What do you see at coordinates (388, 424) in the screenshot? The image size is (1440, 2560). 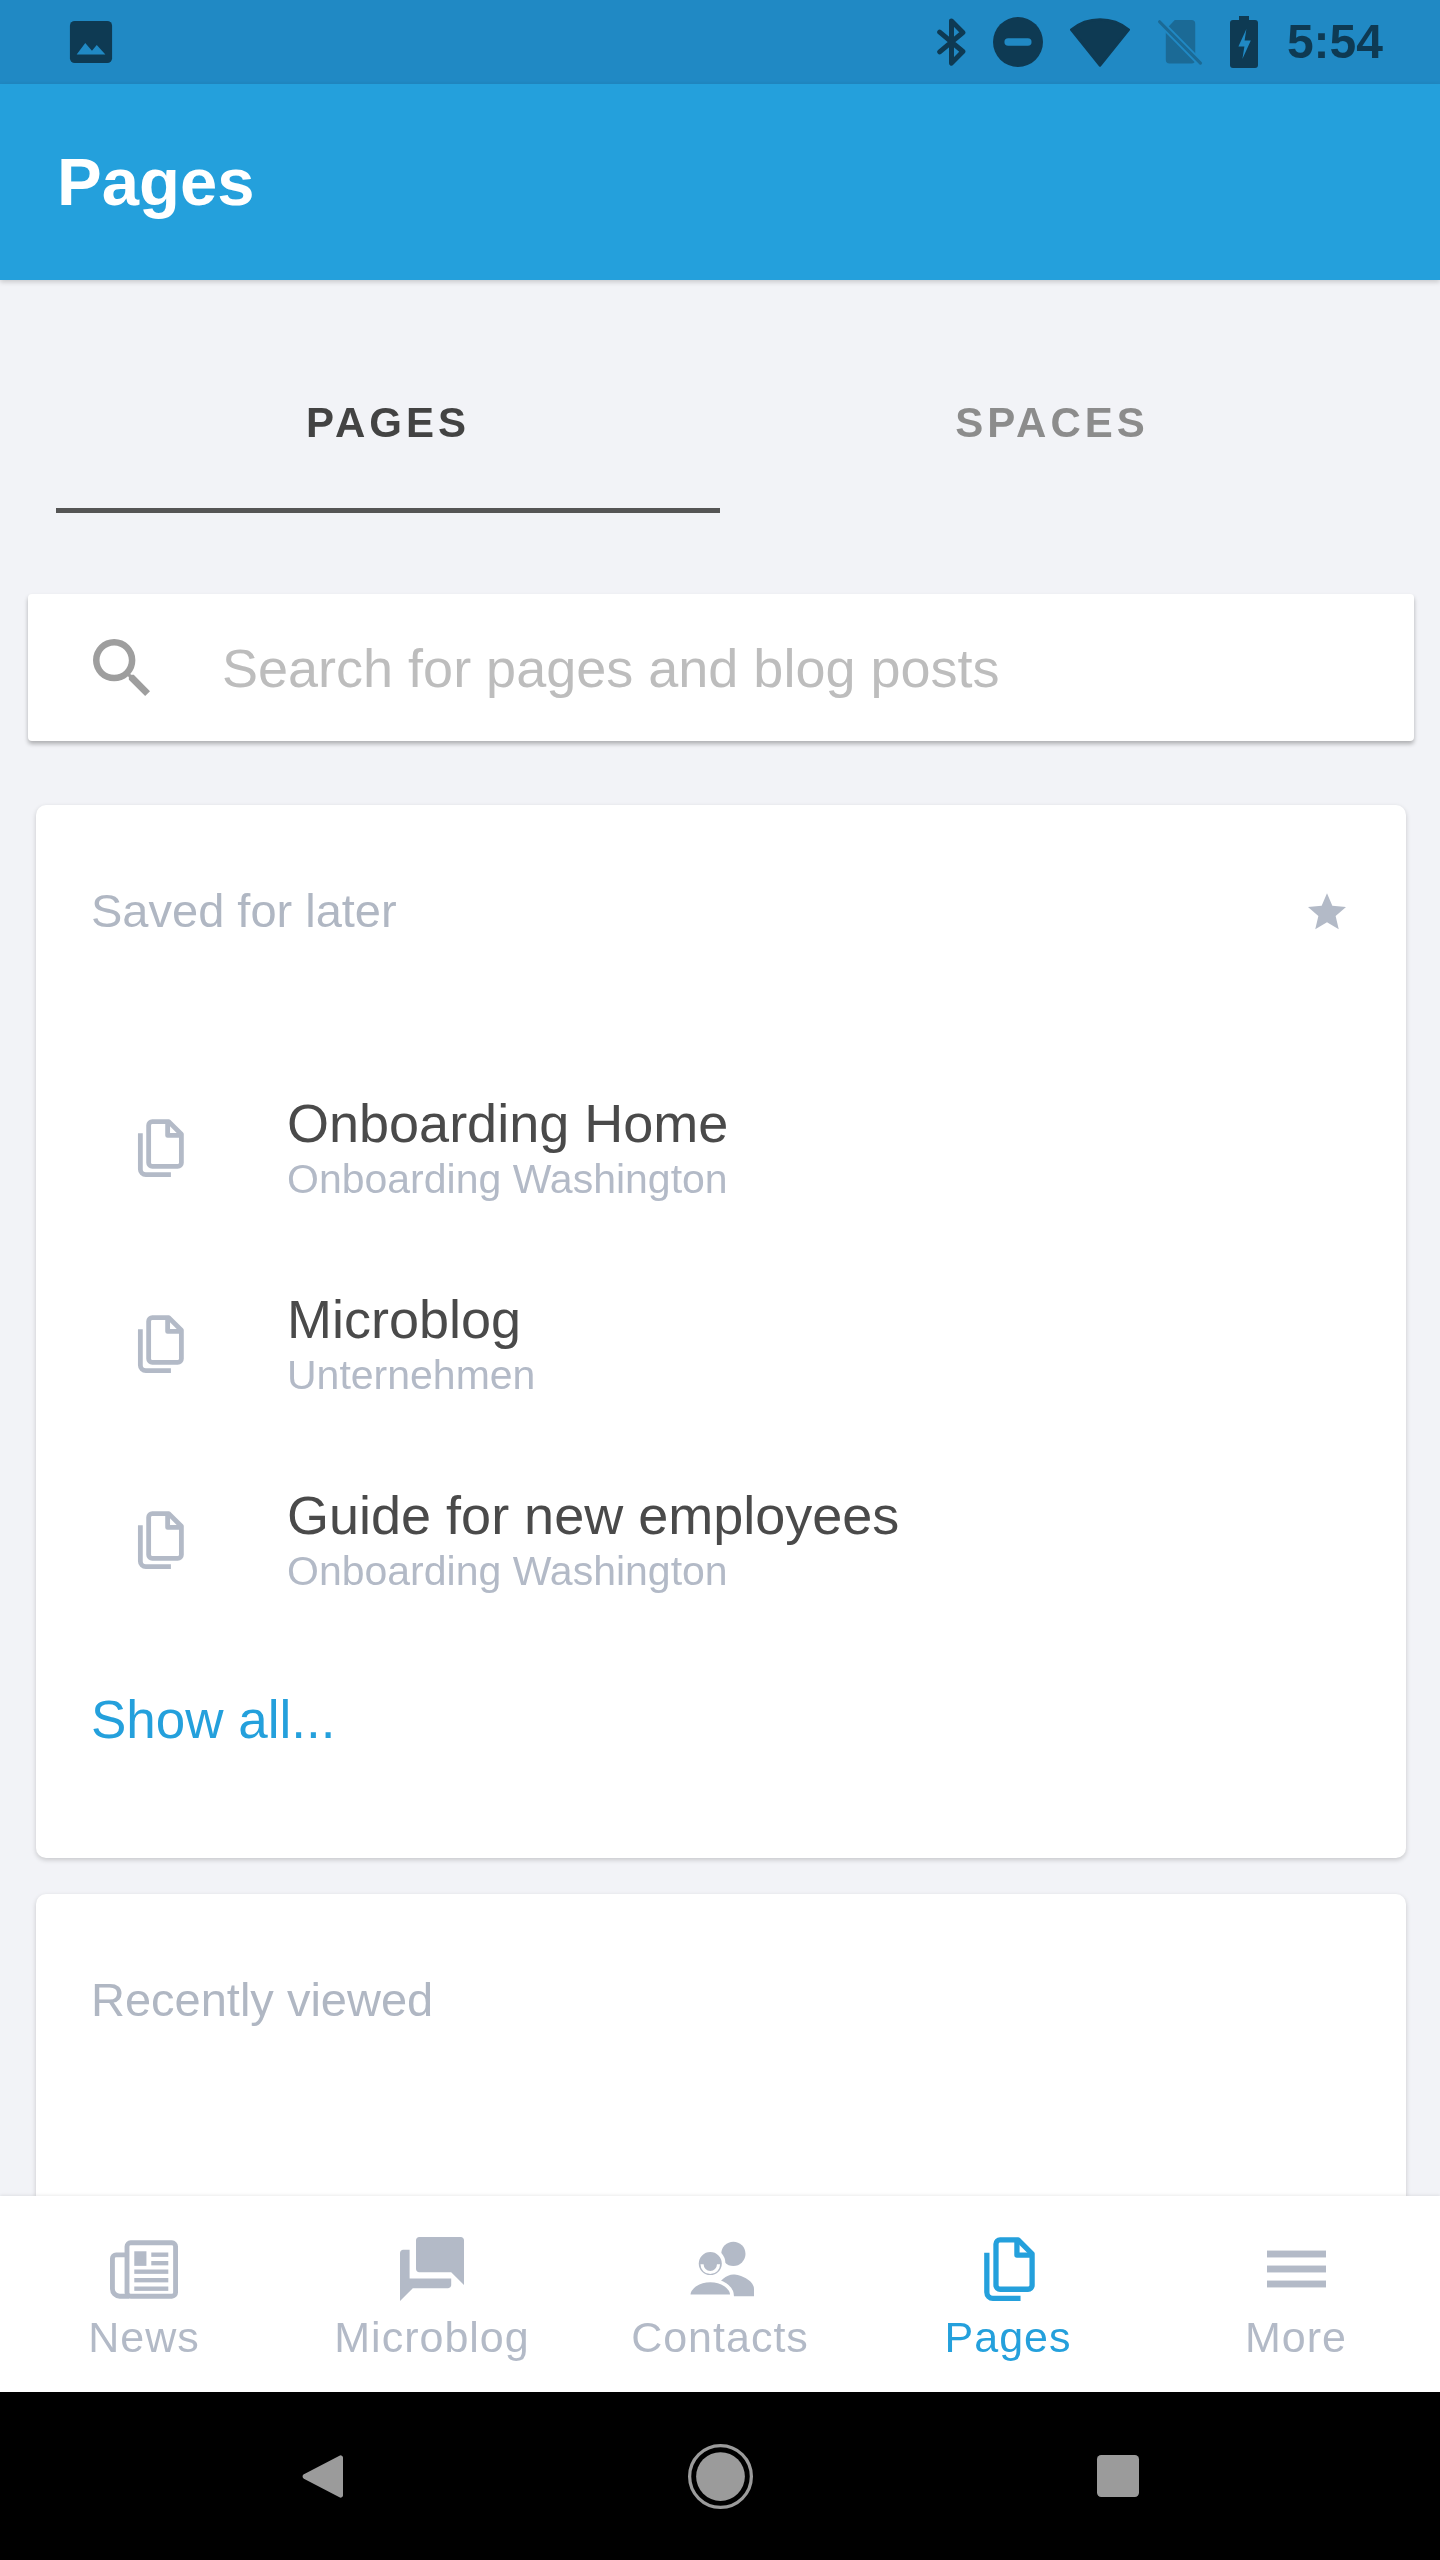 I see `tab: PAGES` at bounding box center [388, 424].